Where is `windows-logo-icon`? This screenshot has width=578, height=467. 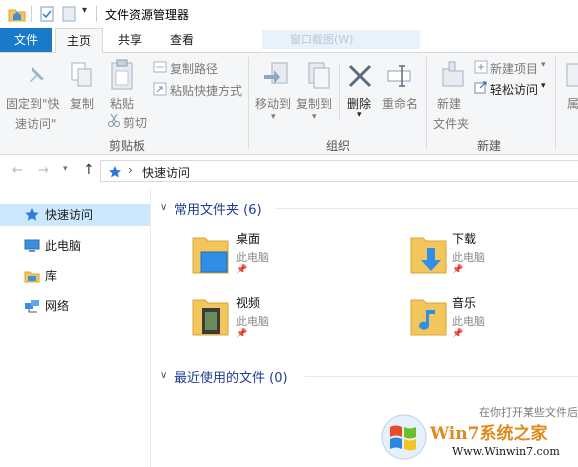 windows-logo-icon is located at coordinates (404, 437).